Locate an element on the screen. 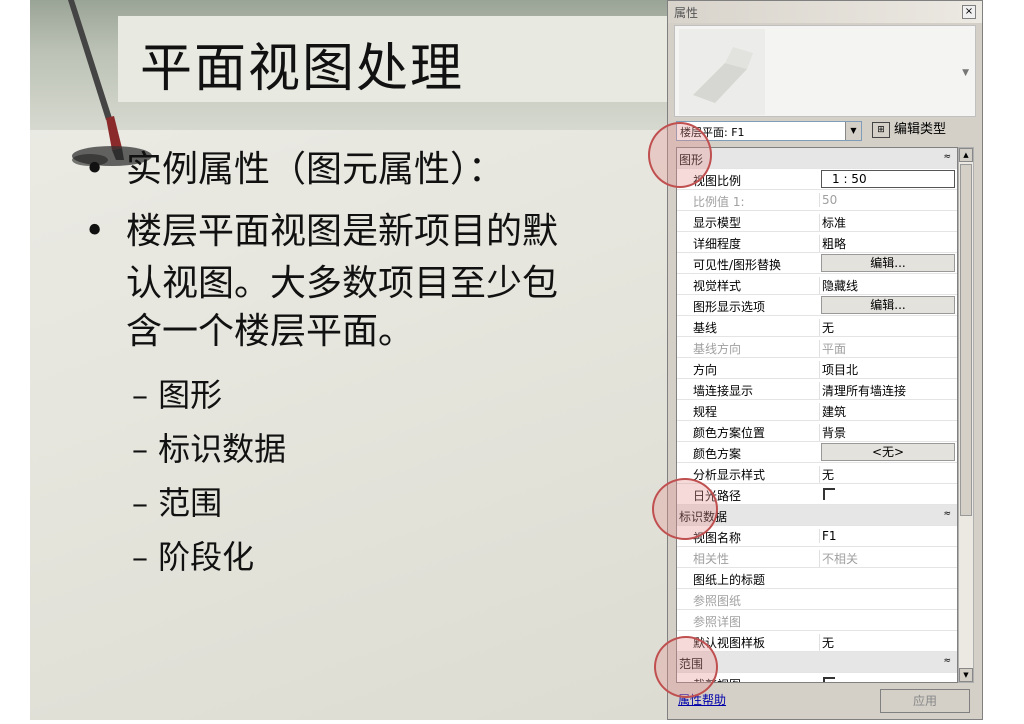 The height and width of the screenshot is (724, 1024). color-scheme-button: <无> is located at coordinates (888, 452).